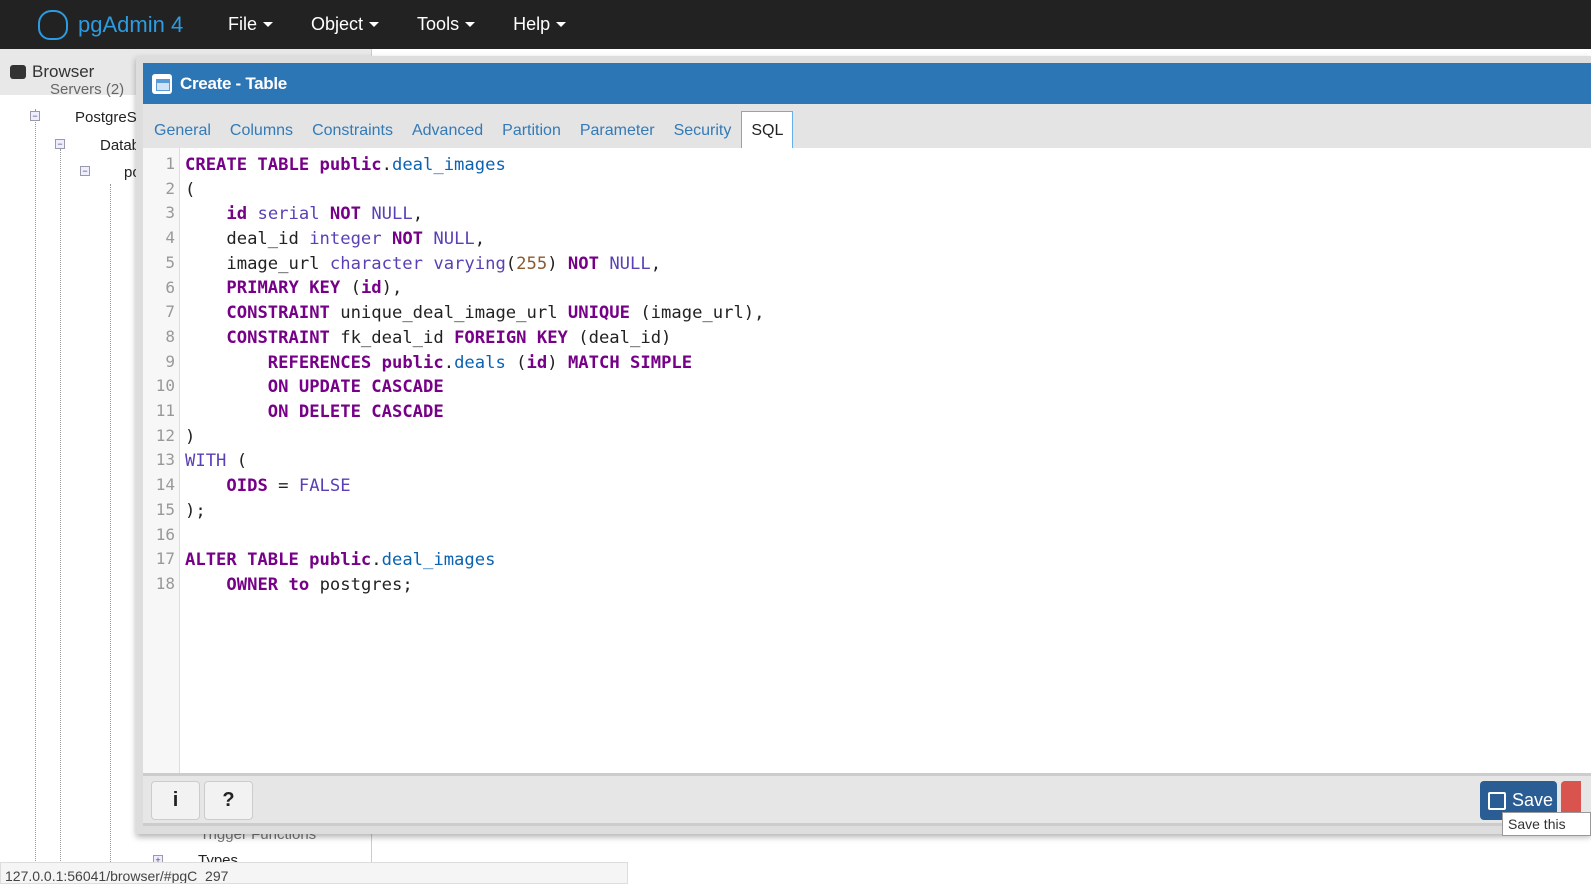 The image size is (1591, 895). Describe the element at coordinates (87, 89) in the screenshot. I see `tree-item-servers: Servers (2)` at that location.